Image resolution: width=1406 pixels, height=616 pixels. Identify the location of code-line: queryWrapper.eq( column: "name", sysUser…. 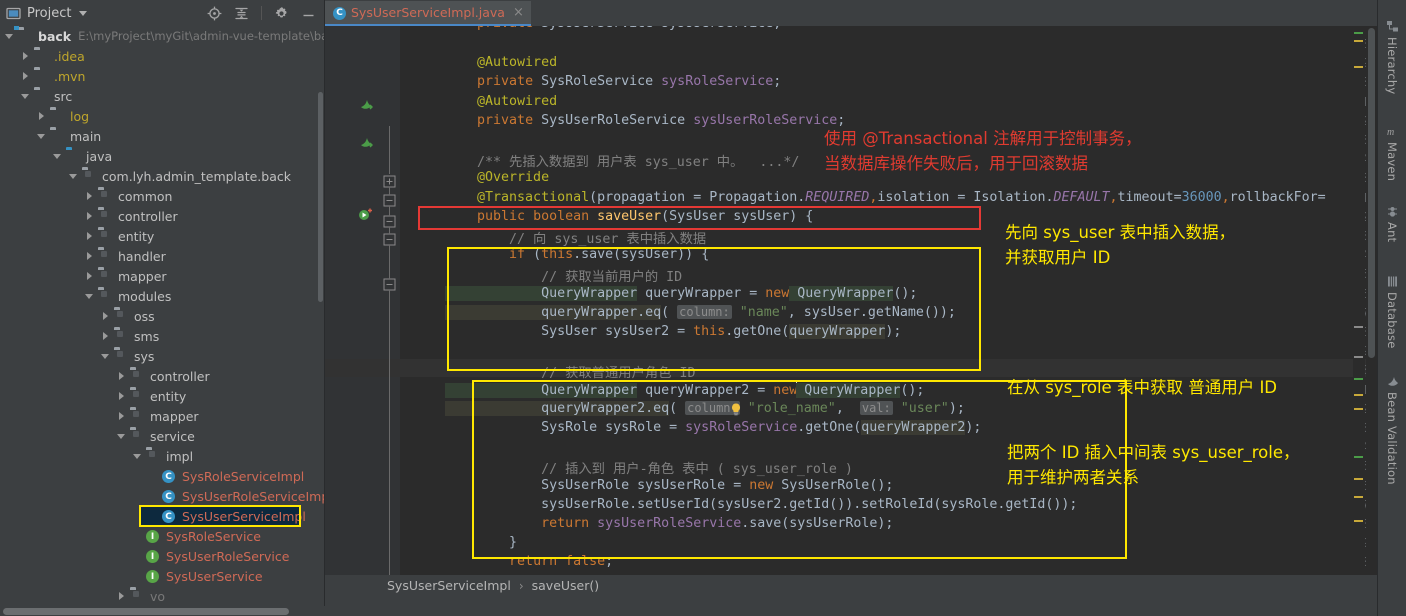
(700, 312).